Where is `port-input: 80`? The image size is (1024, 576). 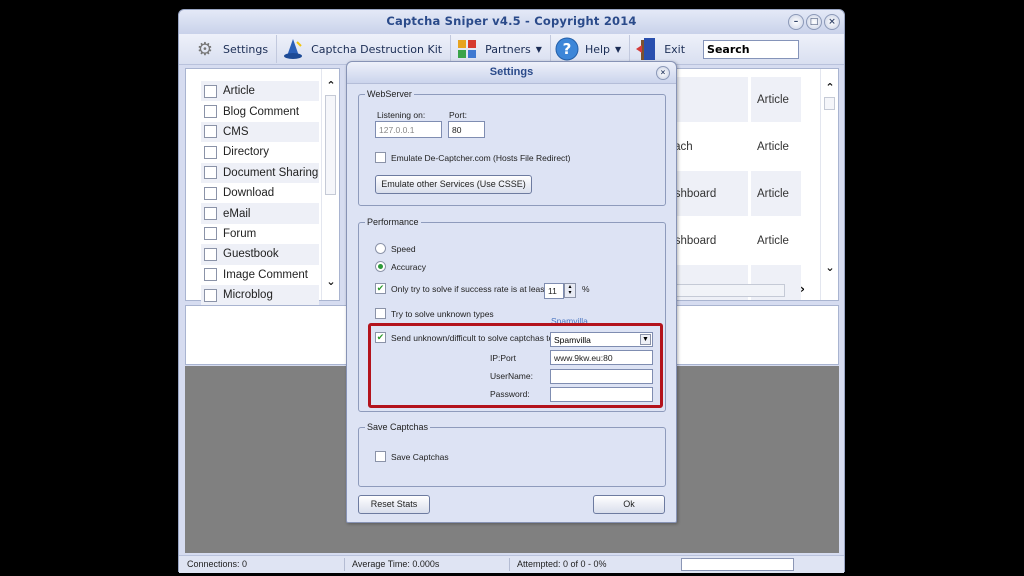 port-input: 80 is located at coordinates (466, 129).